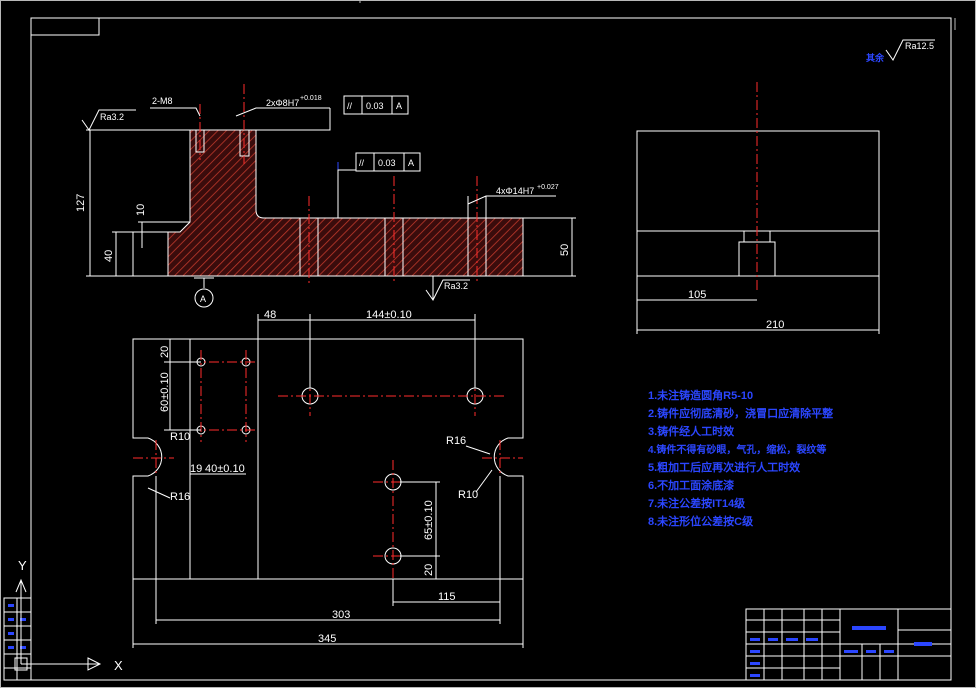 This screenshot has width=976, height=688. I want to click on dim-115: 115, so click(447, 597).